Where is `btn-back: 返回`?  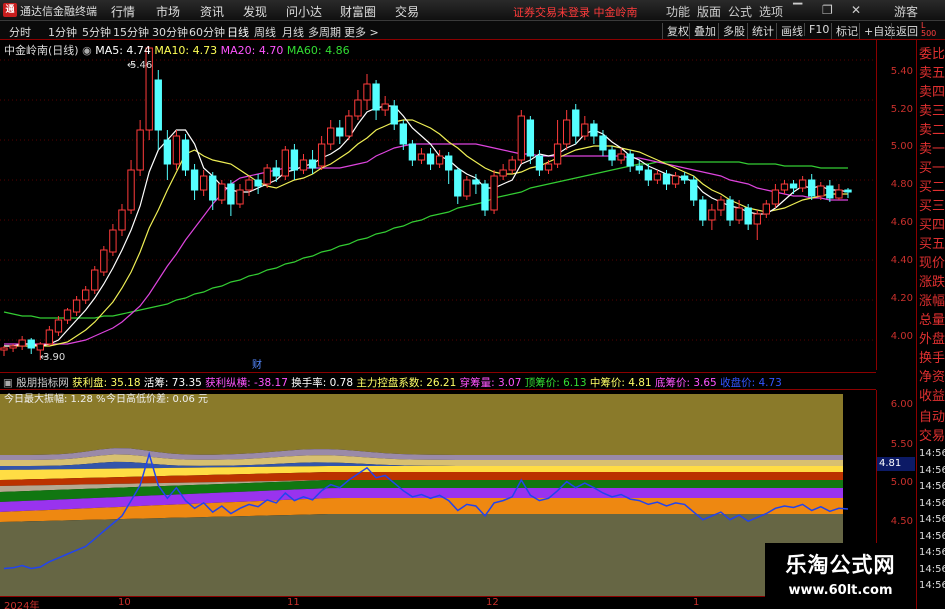 btn-back: 返回 is located at coordinates (904, 31).